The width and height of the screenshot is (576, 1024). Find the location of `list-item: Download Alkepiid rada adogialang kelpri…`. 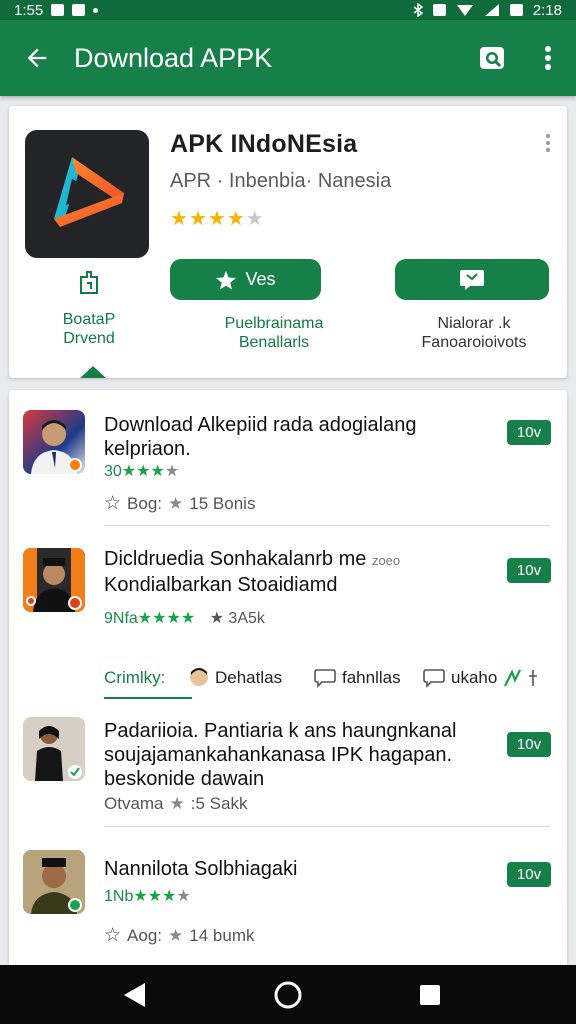

list-item: Download Alkepiid rada adogialang kelpri… is located at coordinates (288, 460).